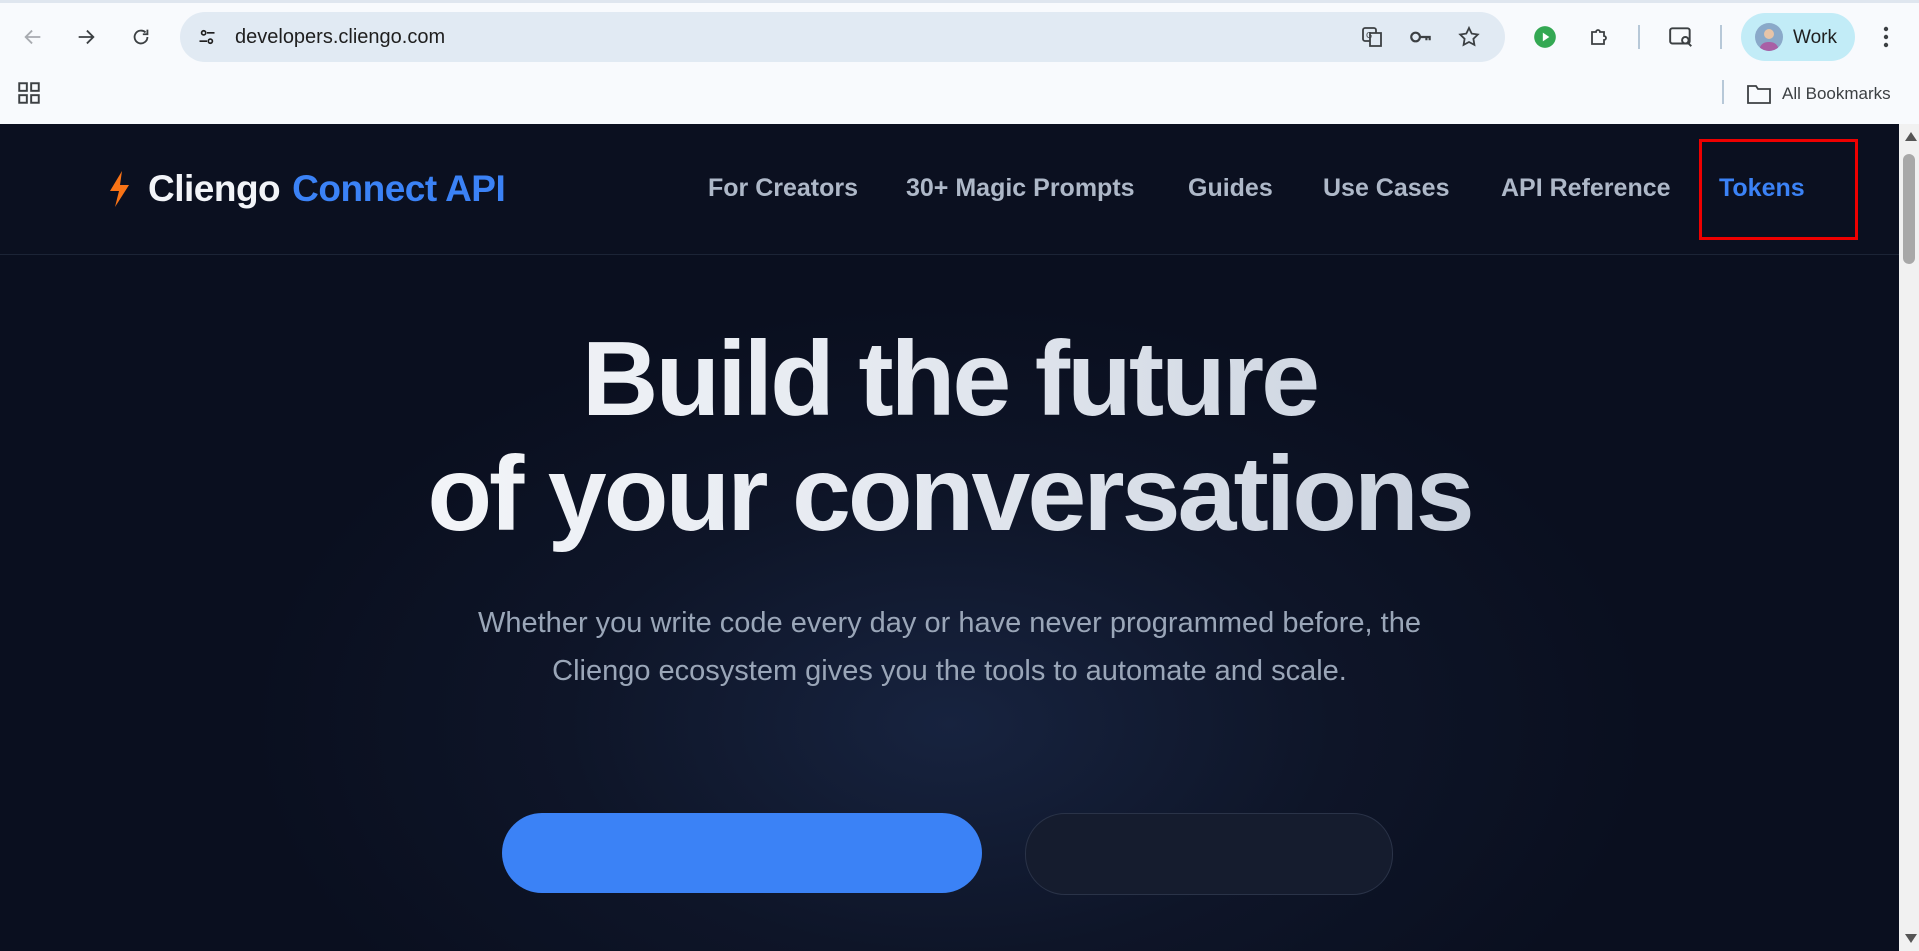 Image resolution: width=1919 pixels, height=951 pixels. Describe the element at coordinates (1586, 188) in the screenshot. I see `nav-api-reference: API Reference` at that location.